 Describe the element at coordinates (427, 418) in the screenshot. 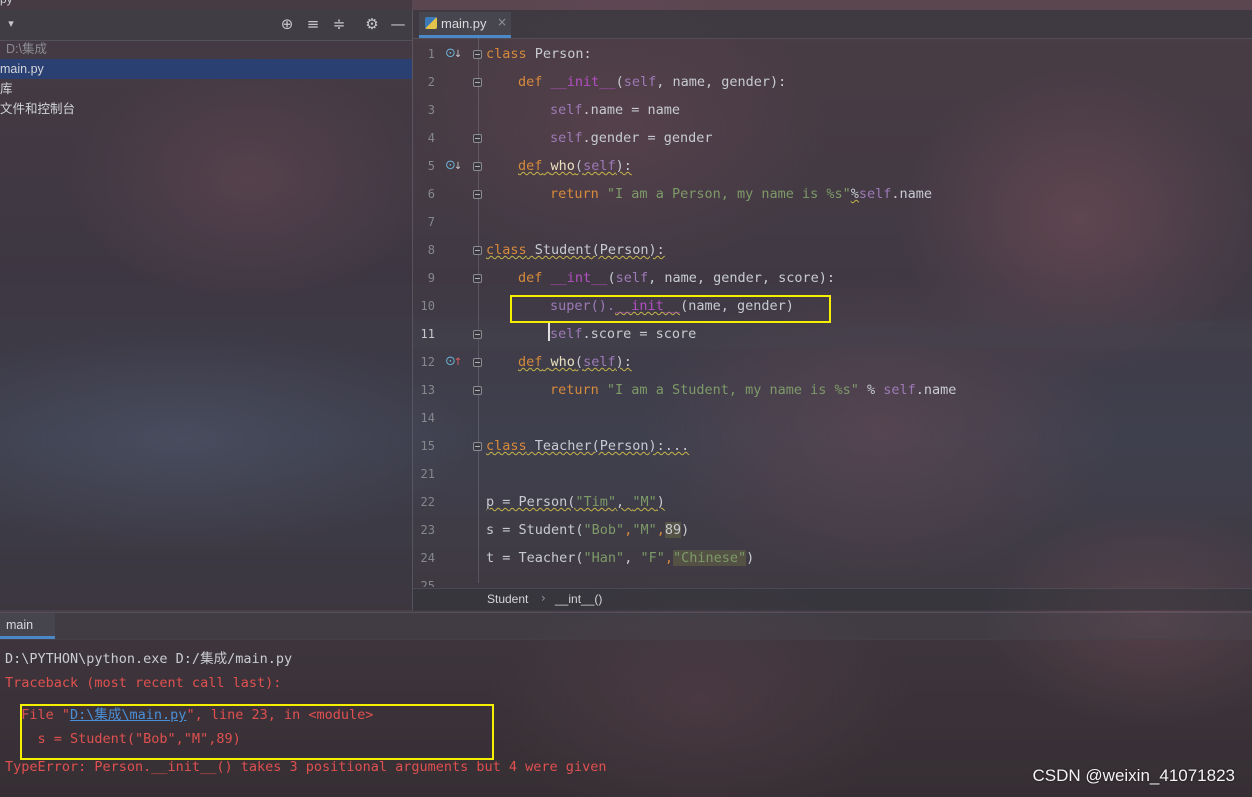

I see `line-number: 14` at that location.